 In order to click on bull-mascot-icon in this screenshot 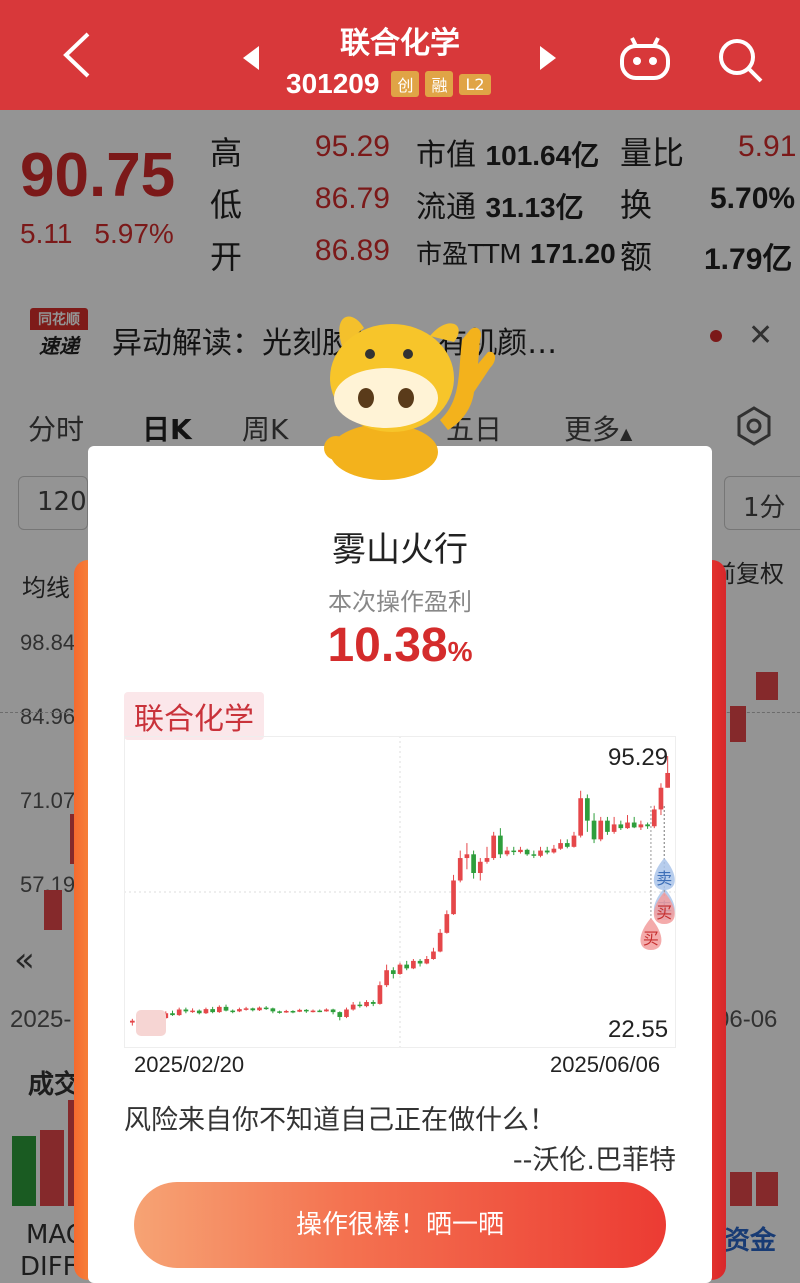, I will do `click(410, 398)`.